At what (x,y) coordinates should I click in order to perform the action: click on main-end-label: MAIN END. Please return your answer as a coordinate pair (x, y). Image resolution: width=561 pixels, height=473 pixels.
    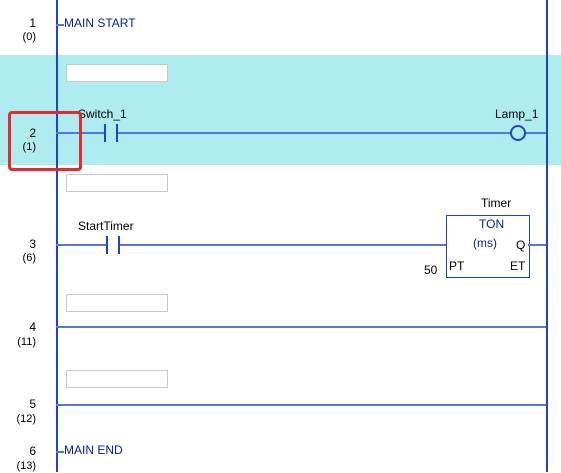
    Looking at the image, I should click on (93, 450).